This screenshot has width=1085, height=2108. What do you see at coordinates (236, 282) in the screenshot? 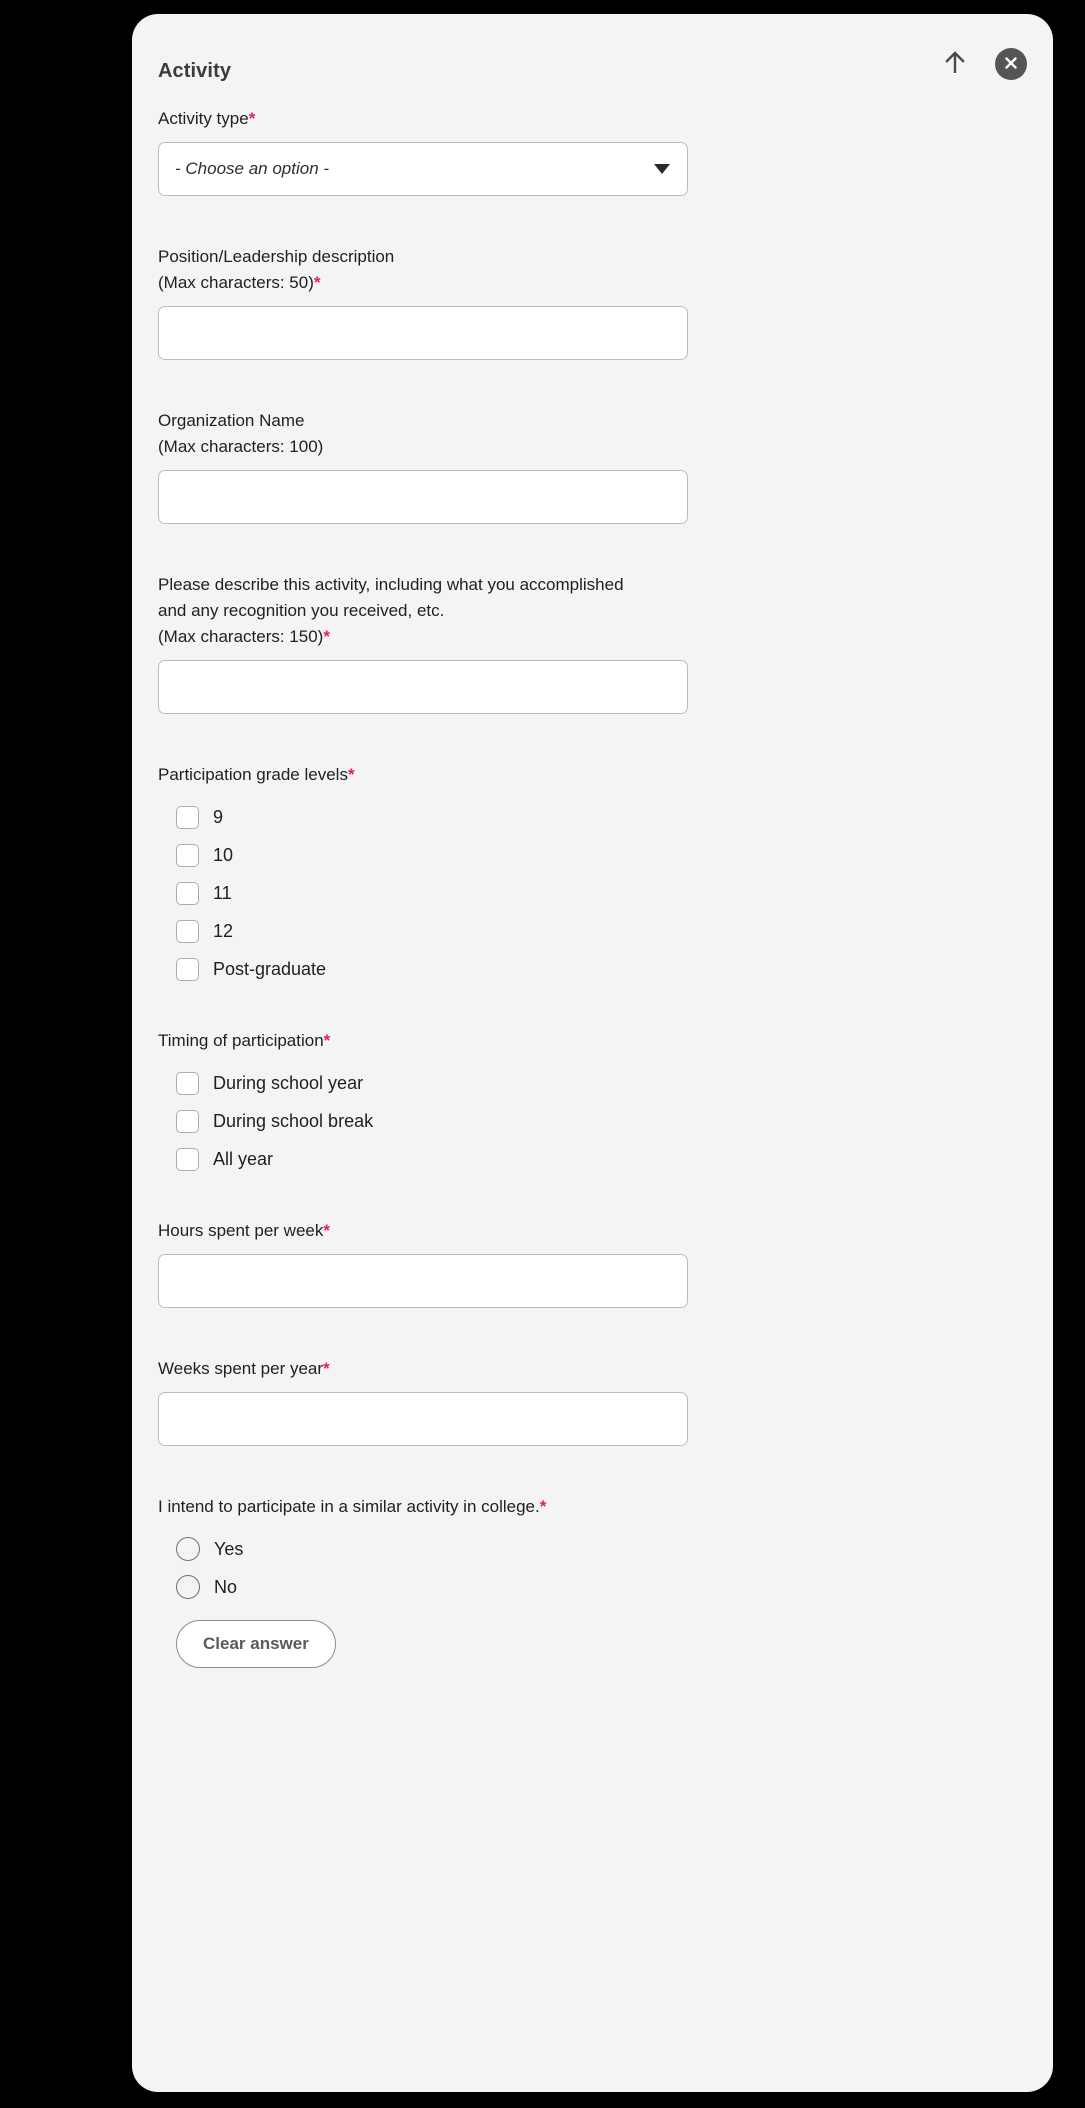
I see `position-description-label-line2: (Max characters: 50)` at bounding box center [236, 282].